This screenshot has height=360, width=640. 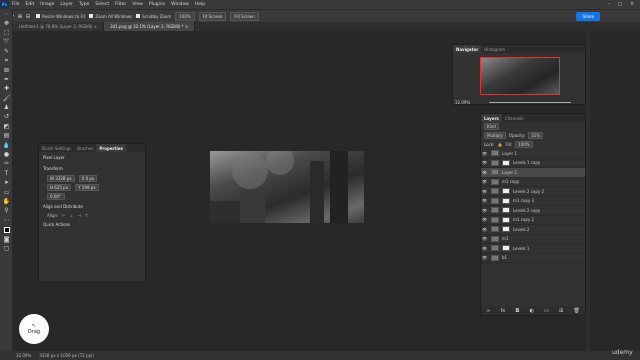 I want to click on y-field: Y 199 px, so click(x=87, y=187).